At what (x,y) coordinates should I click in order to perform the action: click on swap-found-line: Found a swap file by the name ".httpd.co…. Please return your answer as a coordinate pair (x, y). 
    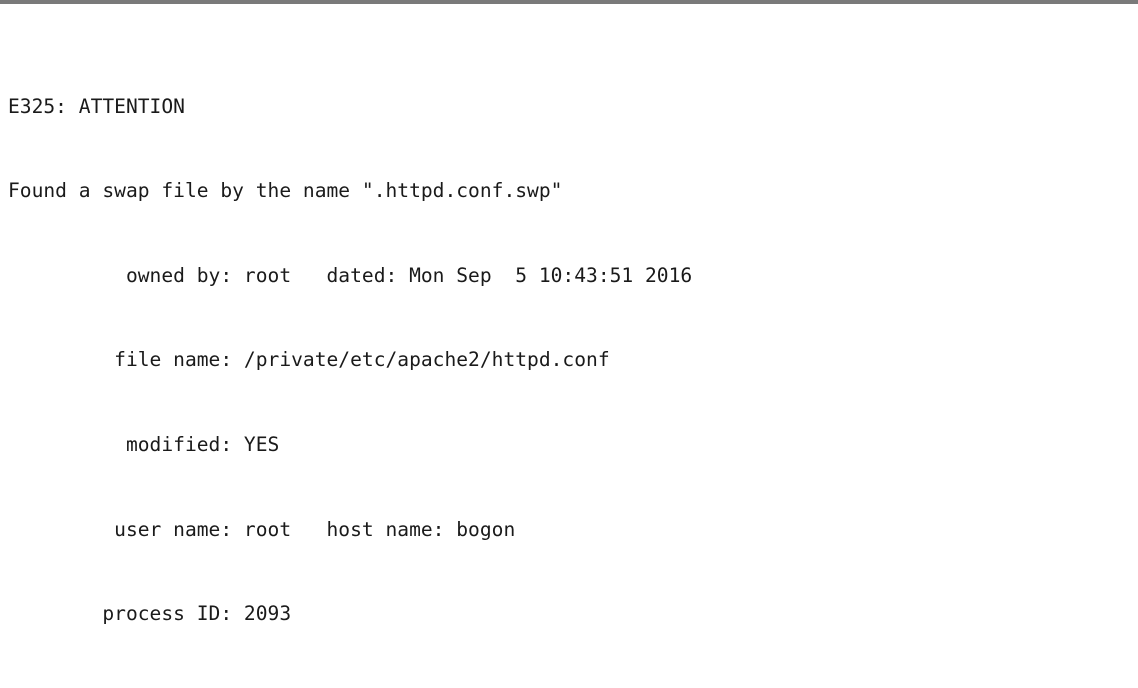
    Looking at the image, I should click on (285, 191).